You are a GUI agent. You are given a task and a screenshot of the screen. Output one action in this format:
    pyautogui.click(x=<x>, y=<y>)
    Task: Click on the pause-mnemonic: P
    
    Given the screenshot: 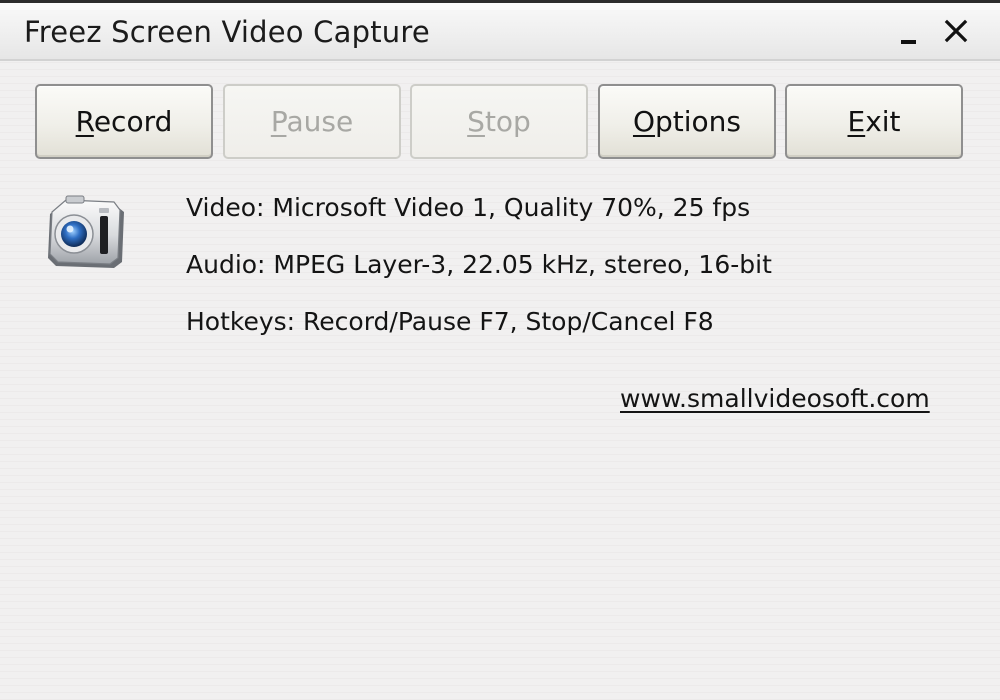 What is the action you would take?
    pyautogui.click(x=278, y=121)
    